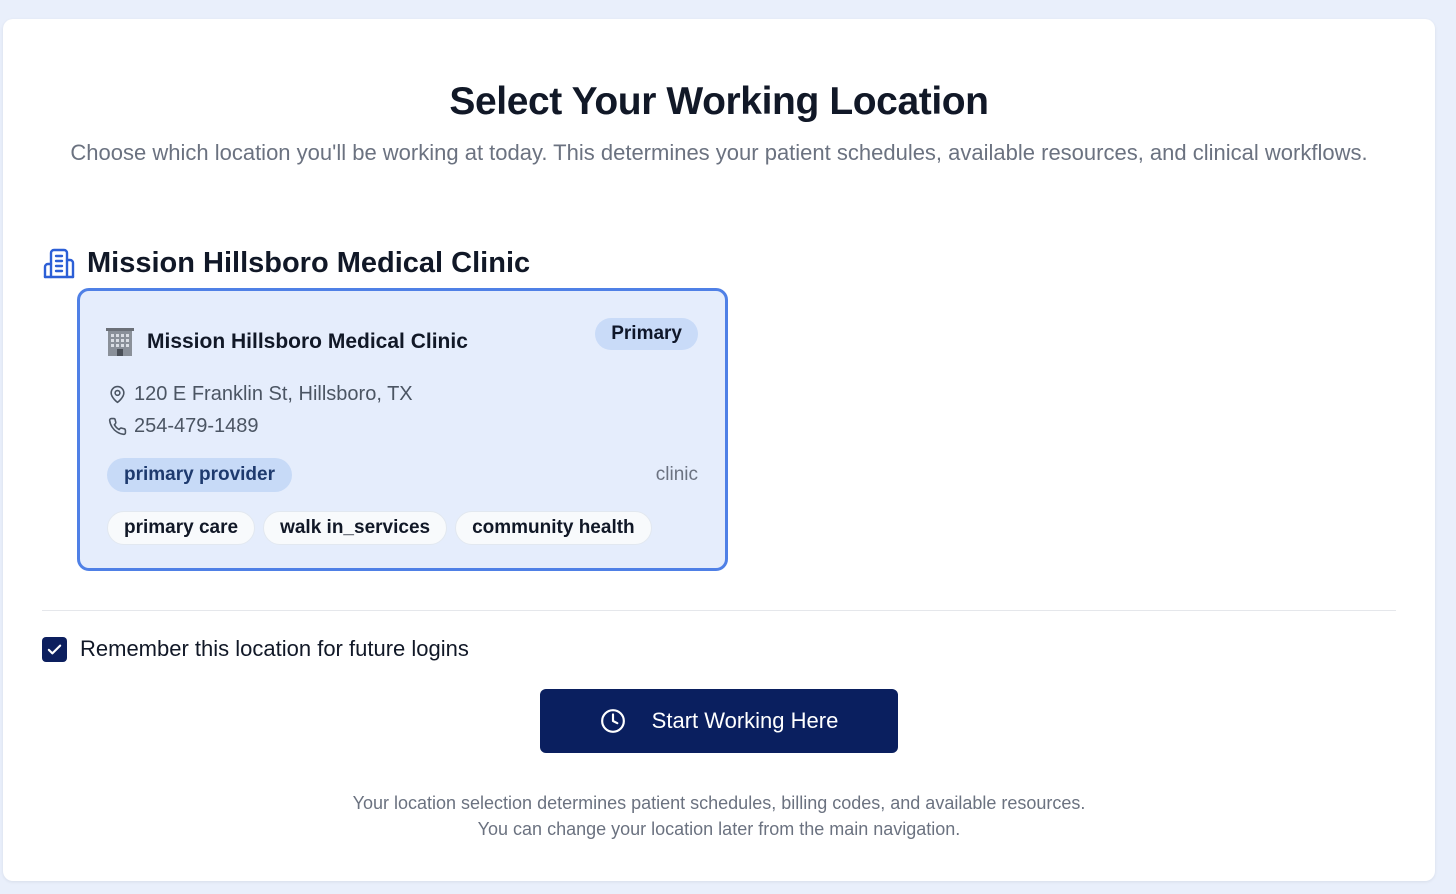 Image resolution: width=1456 pixels, height=894 pixels. Describe the element at coordinates (117, 426) in the screenshot. I see `phone-icon` at that location.